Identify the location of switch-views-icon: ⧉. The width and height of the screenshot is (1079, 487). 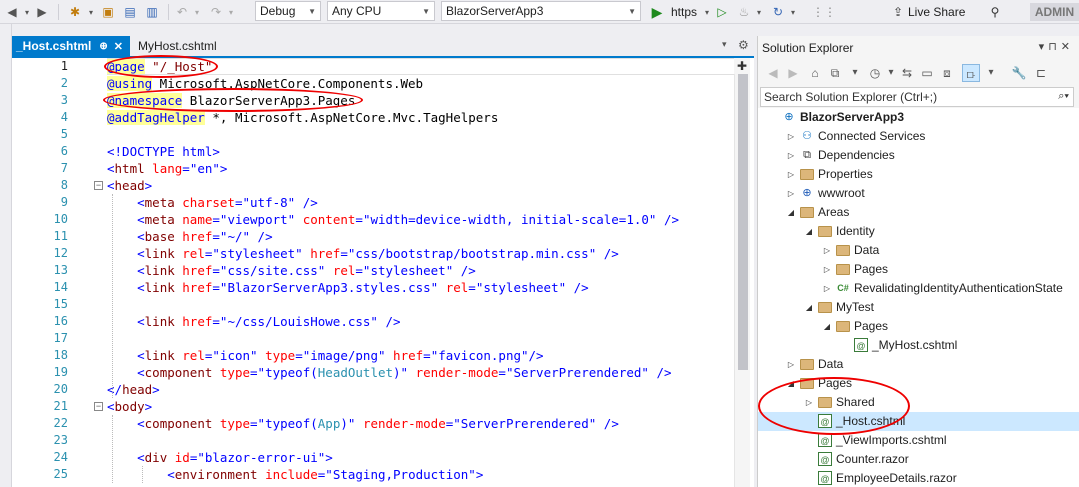
(835, 73).